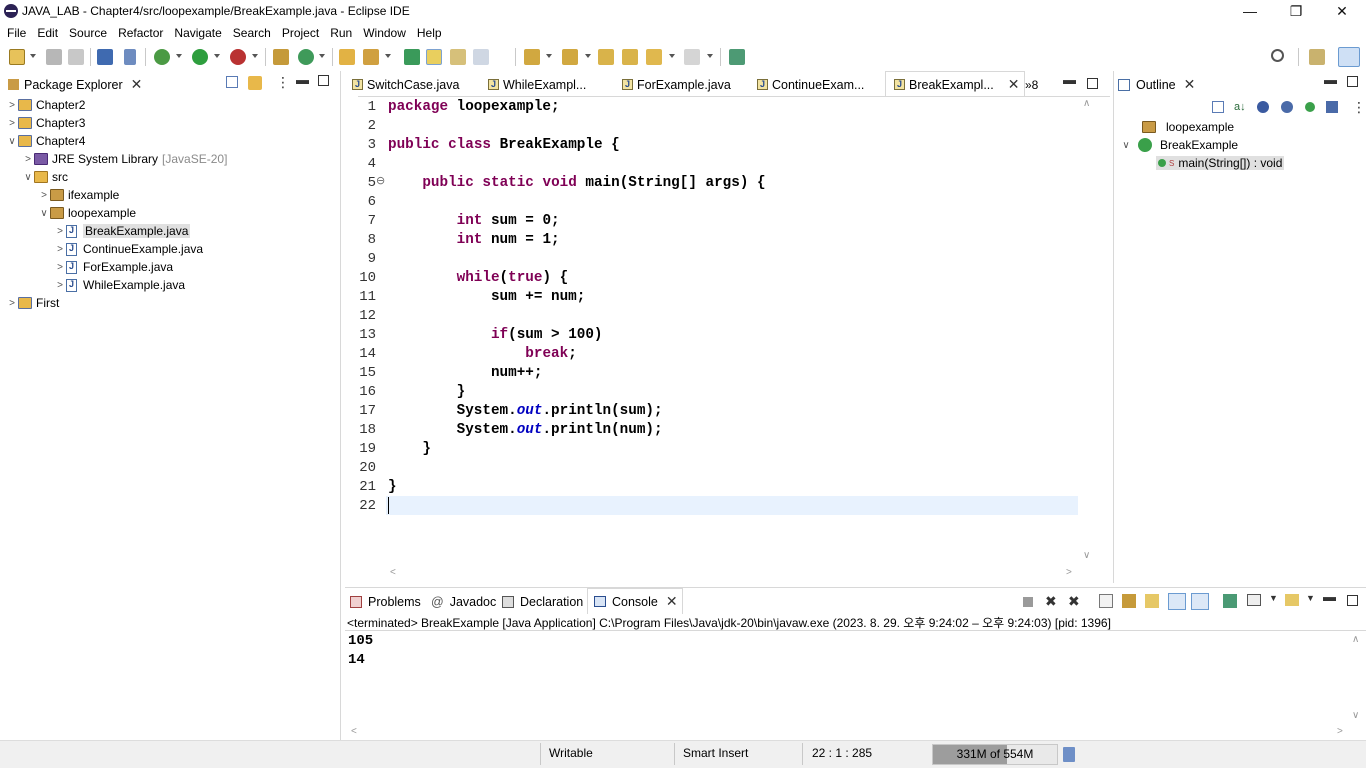  What do you see at coordinates (630, 57) in the screenshot?
I see `forward-edit-icon` at bounding box center [630, 57].